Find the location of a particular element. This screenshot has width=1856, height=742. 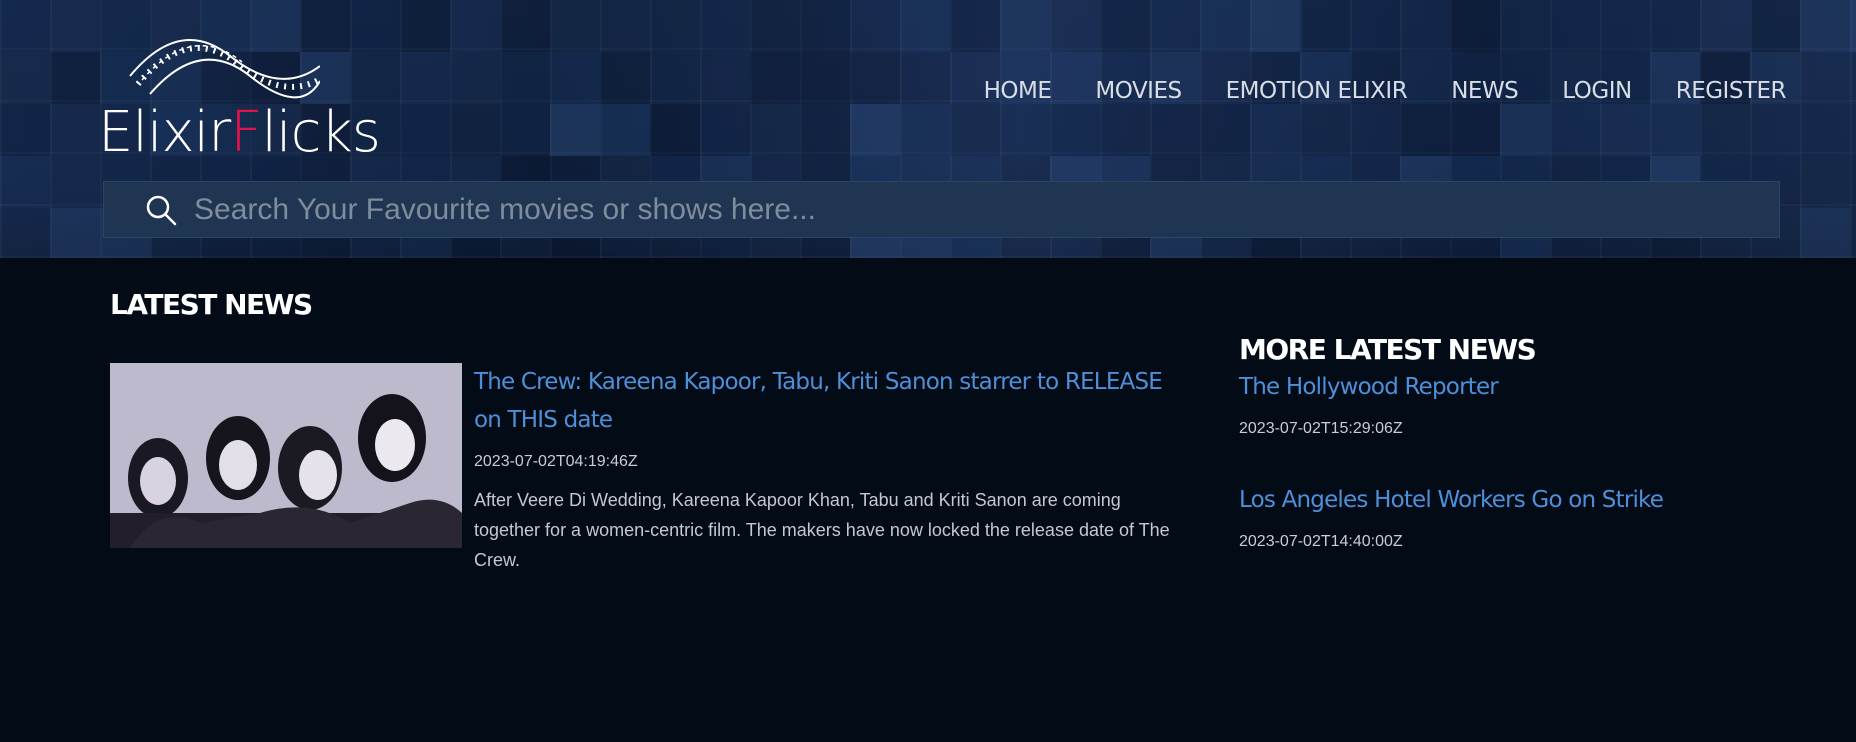

article-photo is located at coordinates (286, 455).